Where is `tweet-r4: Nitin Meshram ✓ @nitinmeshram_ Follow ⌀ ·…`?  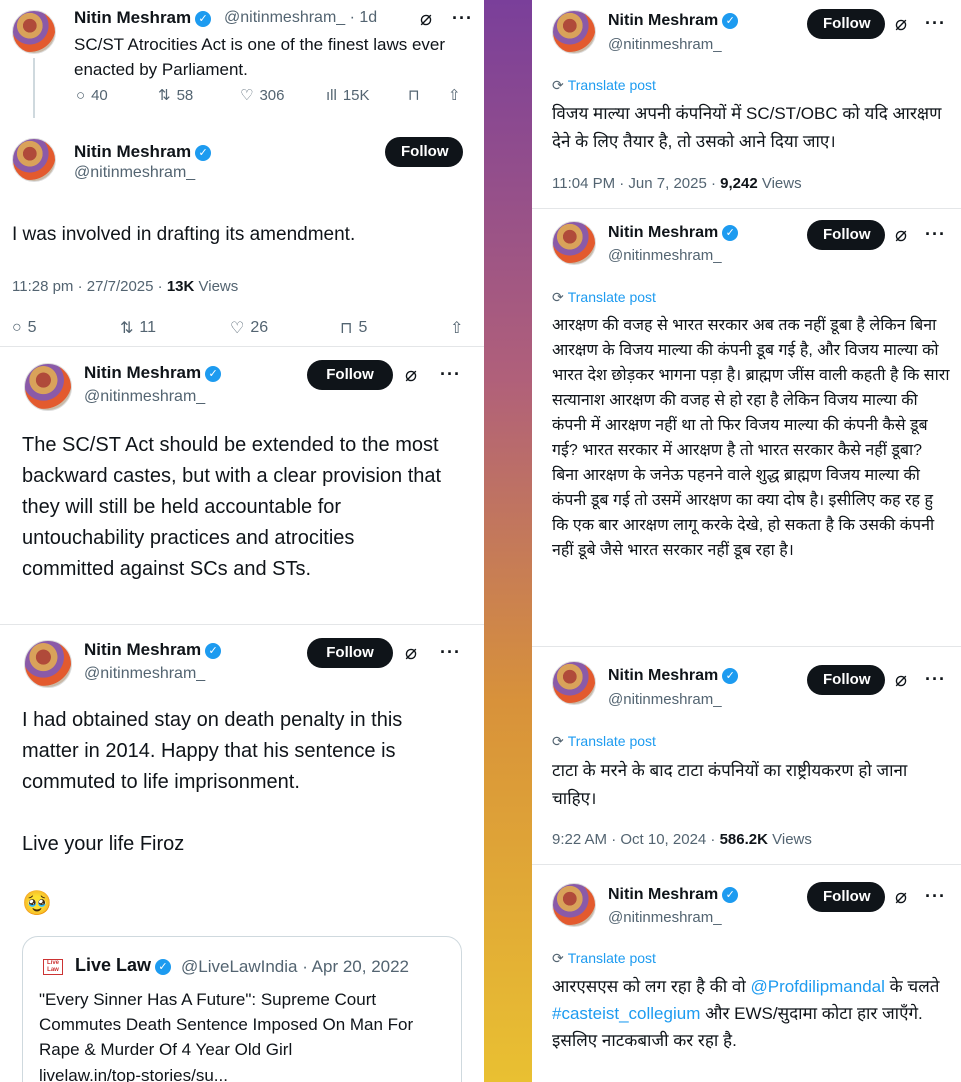
tweet-r4: Nitin Meshram ✓ @nitinmeshram_ Follow ⌀ ·… is located at coordinates (746, 973).